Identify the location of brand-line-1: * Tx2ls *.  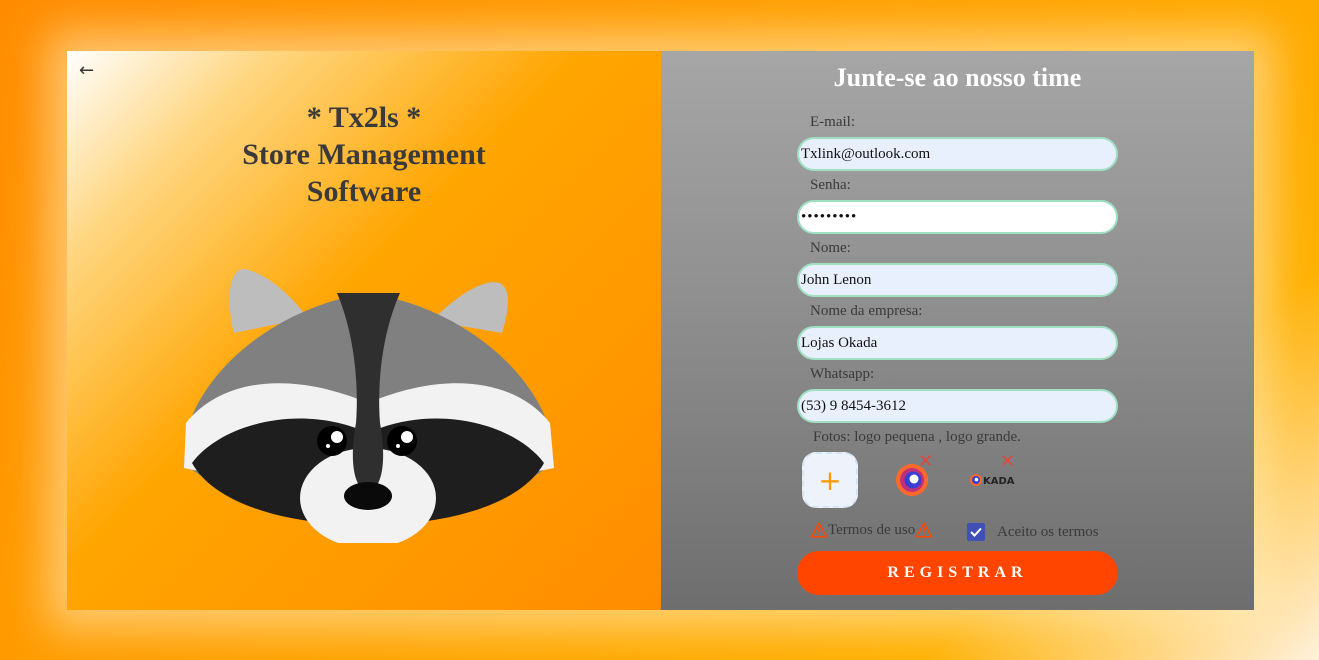
(364, 117).